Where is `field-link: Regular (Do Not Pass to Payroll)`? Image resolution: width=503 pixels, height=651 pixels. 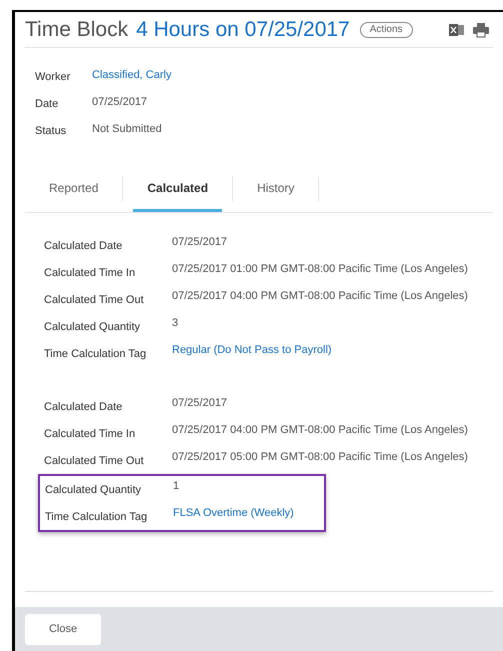 field-link: Regular (Do Not Pass to Payroll) is located at coordinates (252, 349).